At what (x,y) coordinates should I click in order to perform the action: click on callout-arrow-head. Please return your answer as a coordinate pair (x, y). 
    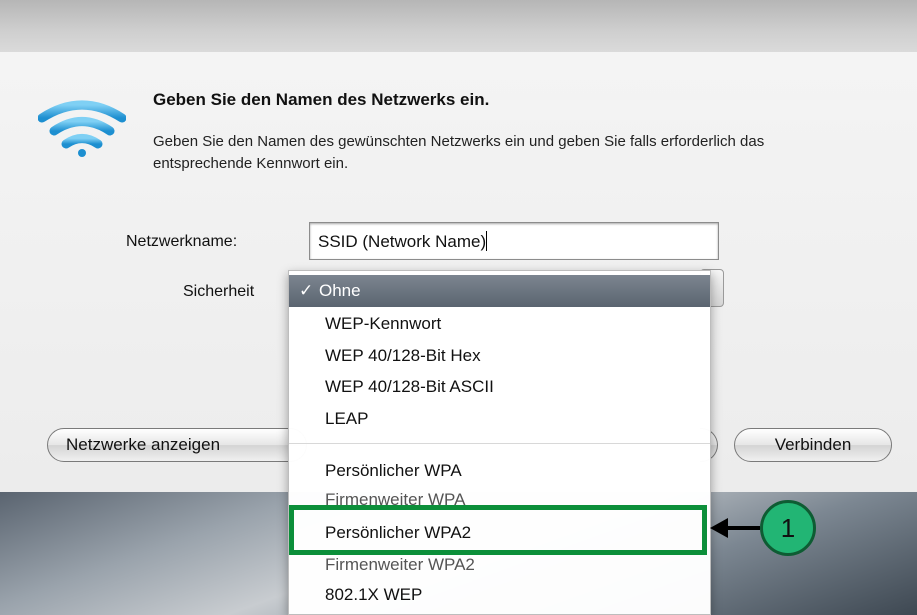
    Looking at the image, I should click on (719, 528).